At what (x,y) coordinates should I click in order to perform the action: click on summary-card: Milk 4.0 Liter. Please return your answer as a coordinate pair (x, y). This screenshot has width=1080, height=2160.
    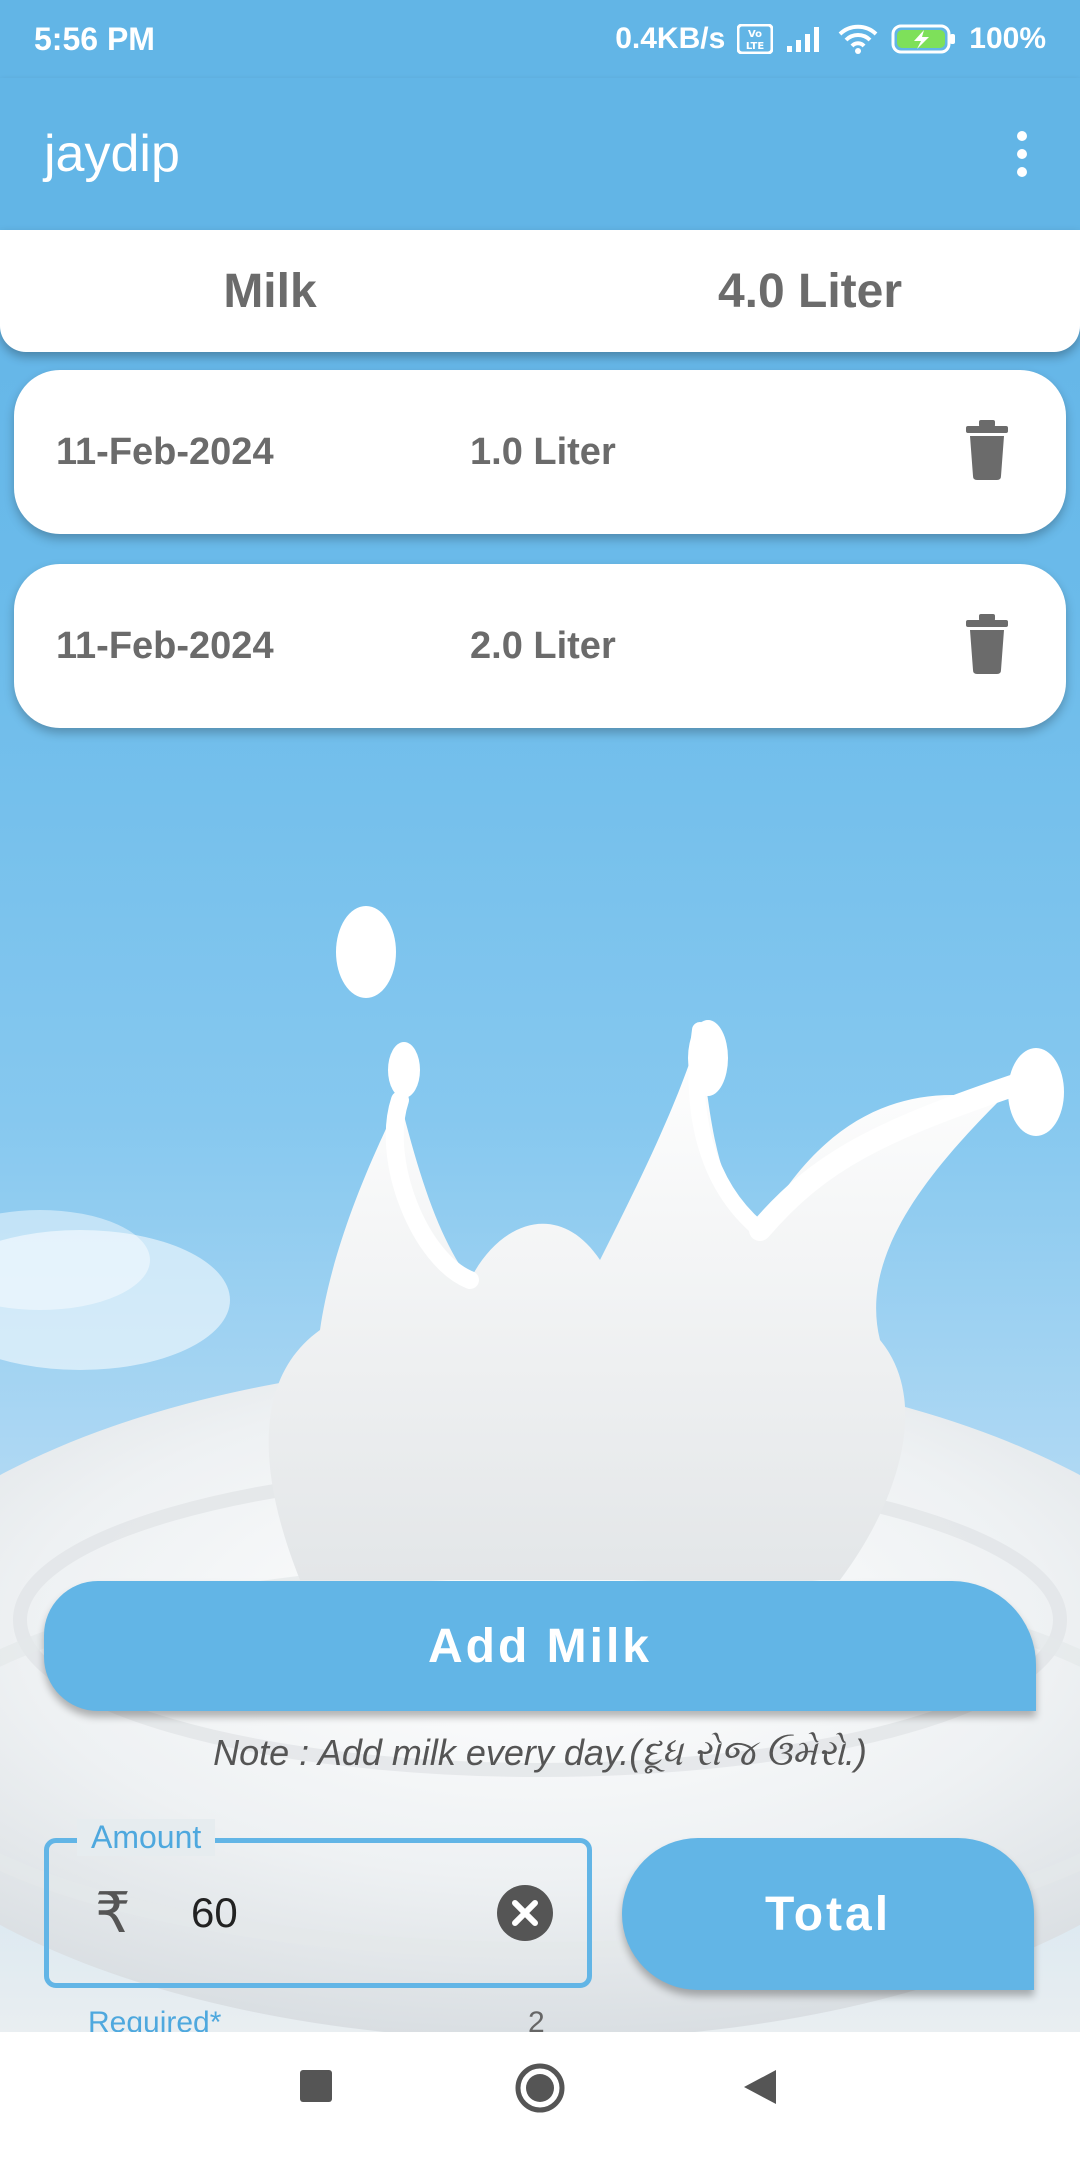
    Looking at the image, I should click on (540, 291).